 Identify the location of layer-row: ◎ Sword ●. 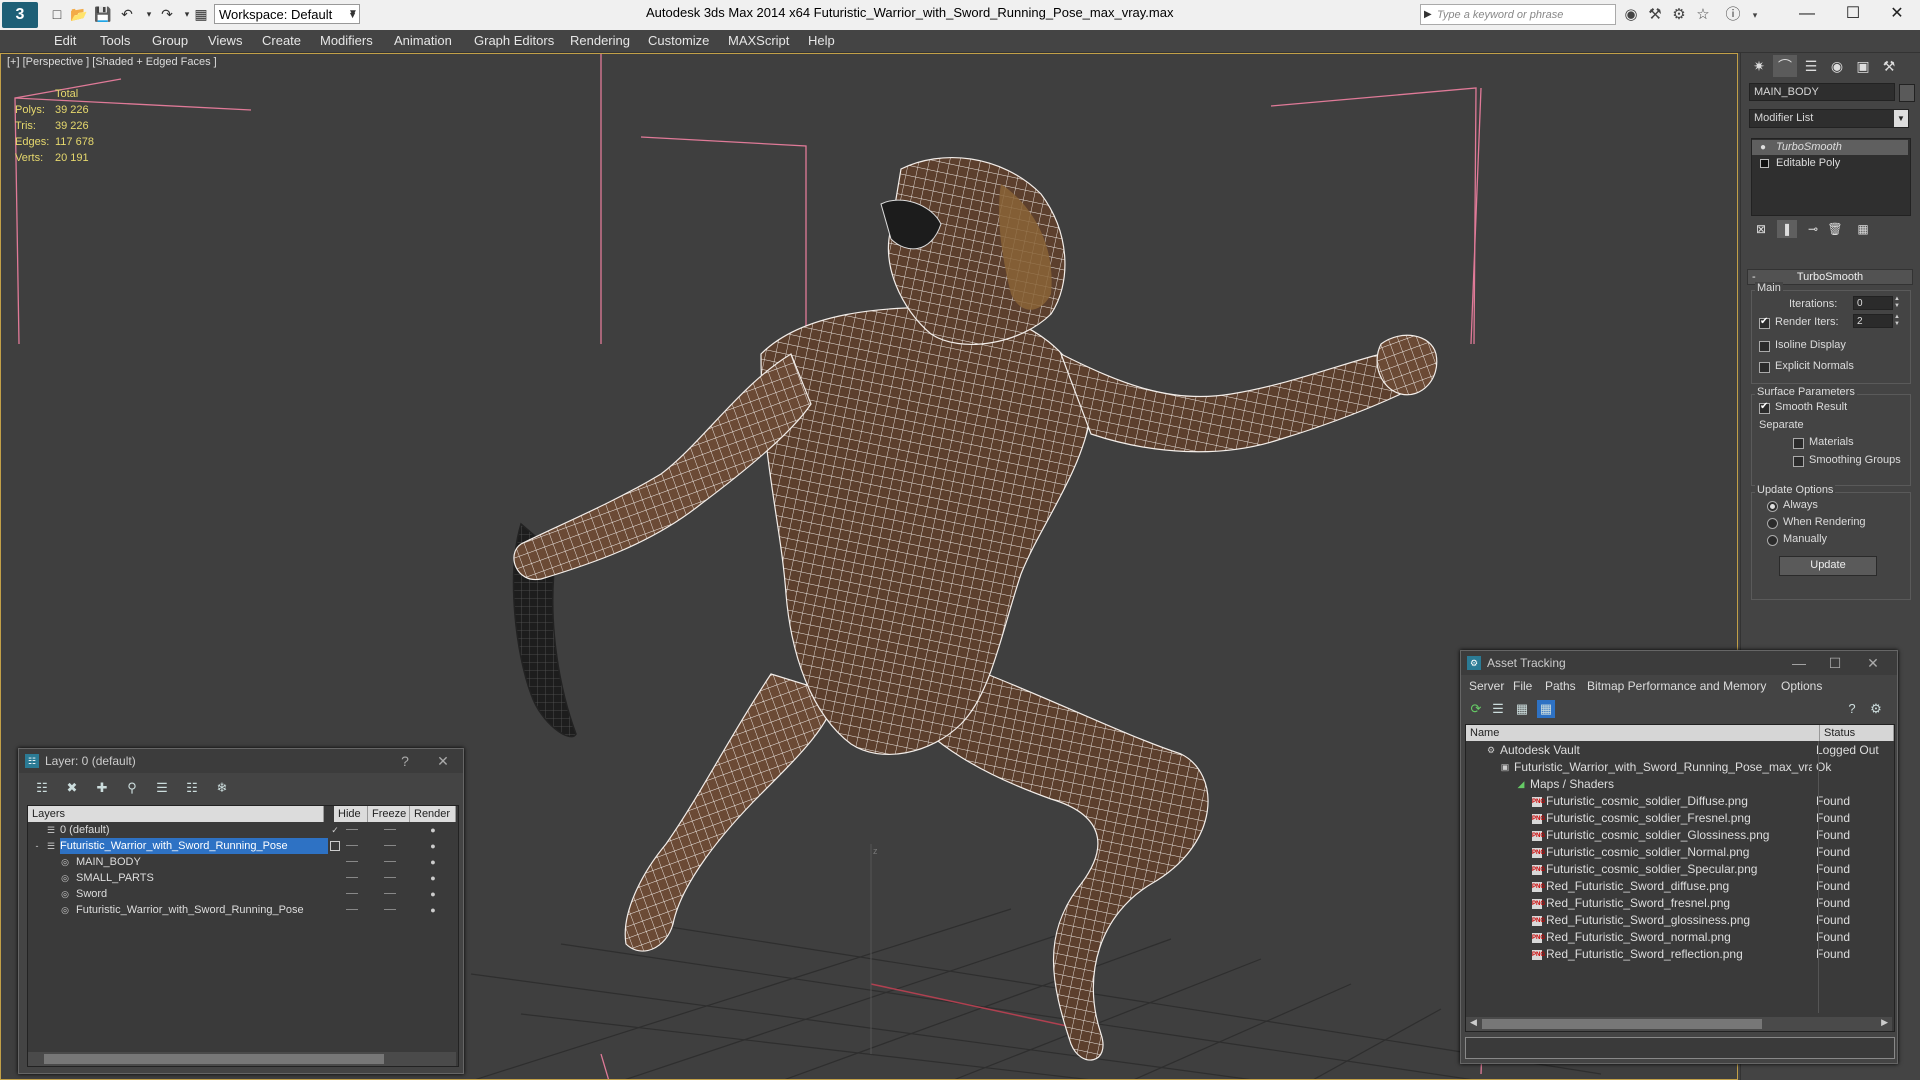
(243, 894).